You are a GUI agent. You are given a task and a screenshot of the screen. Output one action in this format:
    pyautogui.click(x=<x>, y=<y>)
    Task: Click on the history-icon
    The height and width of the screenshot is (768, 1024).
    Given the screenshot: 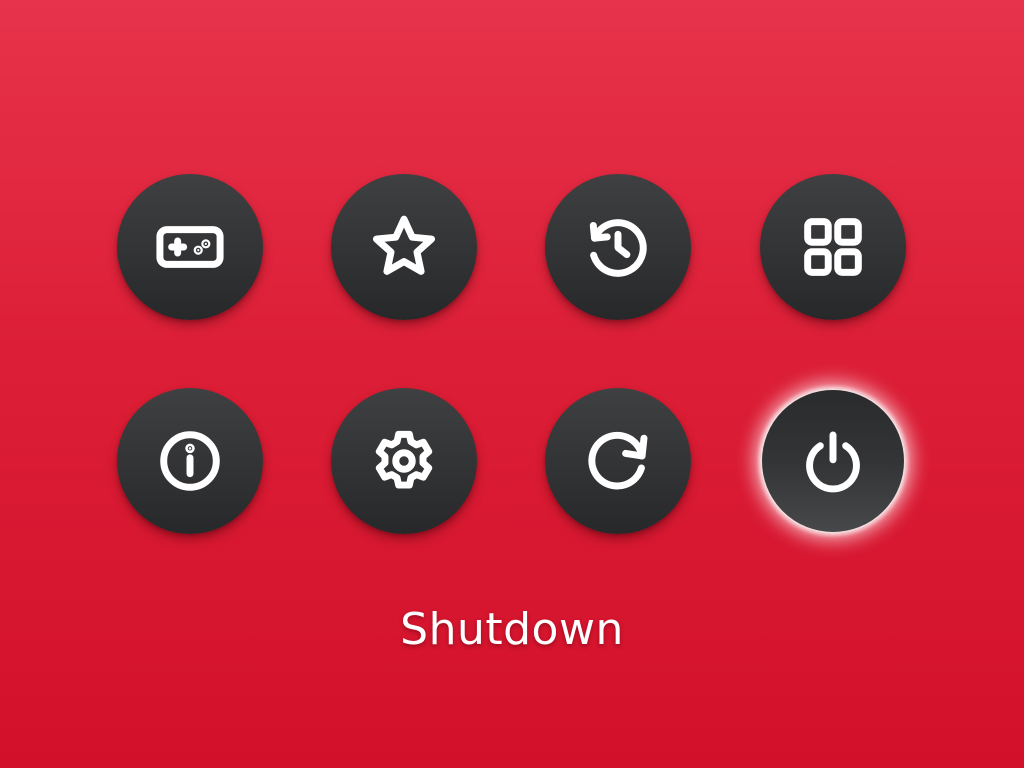 What is the action you would take?
    pyautogui.click(x=618, y=247)
    